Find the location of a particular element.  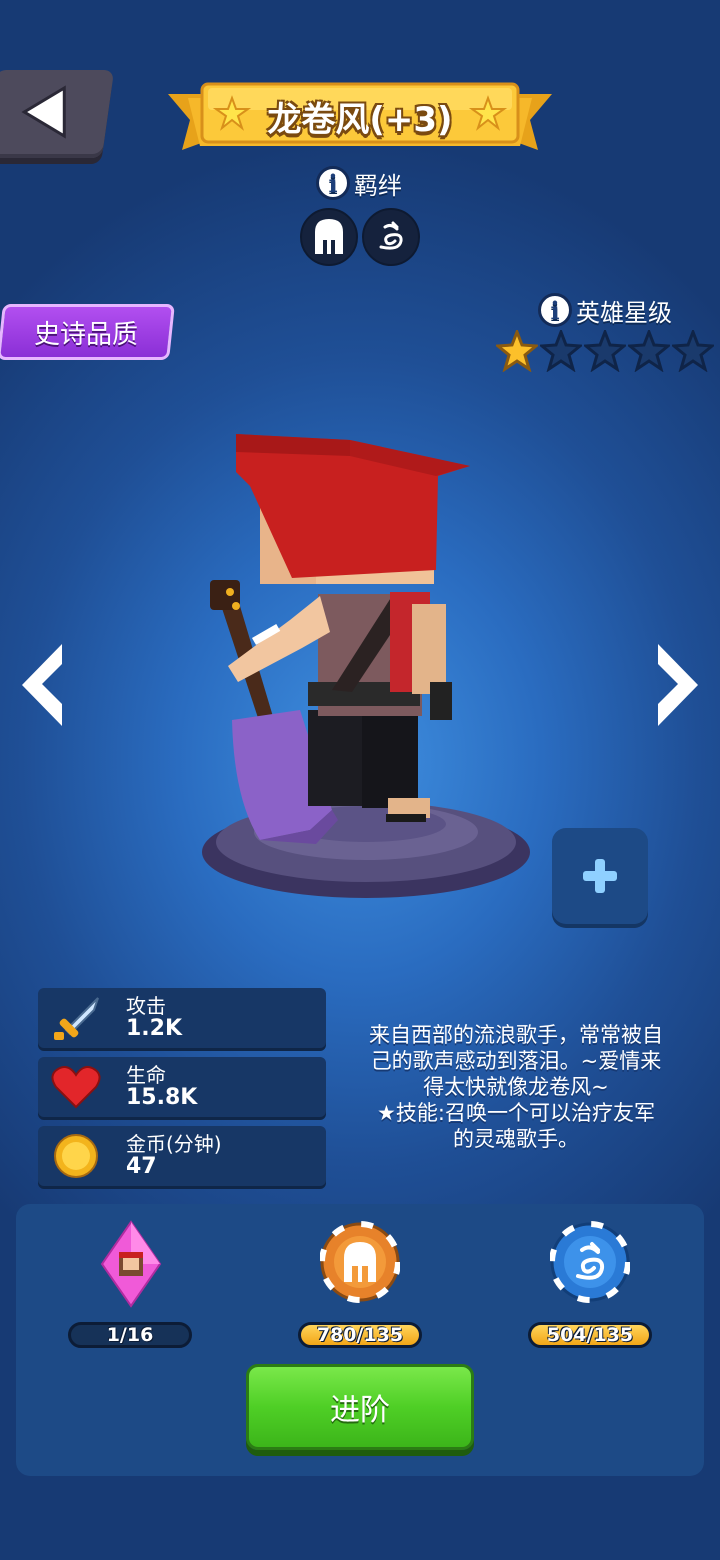

stat-value: 47 is located at coordinates (141, 1166).